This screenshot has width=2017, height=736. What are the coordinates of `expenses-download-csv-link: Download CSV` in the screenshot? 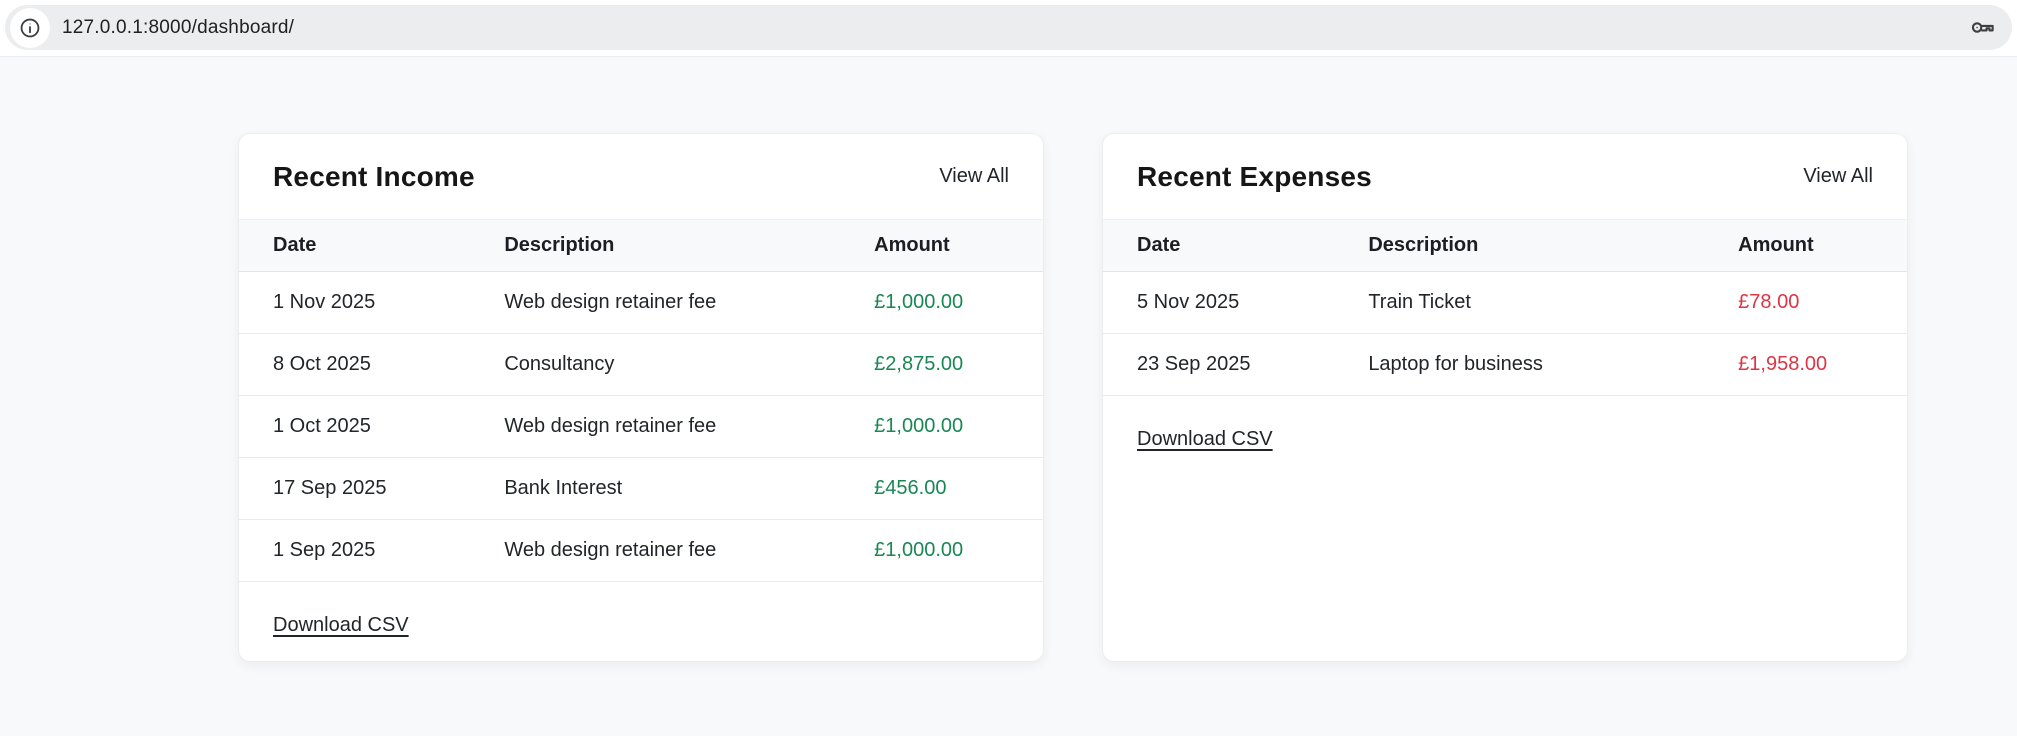 It's located at (1205, 439).